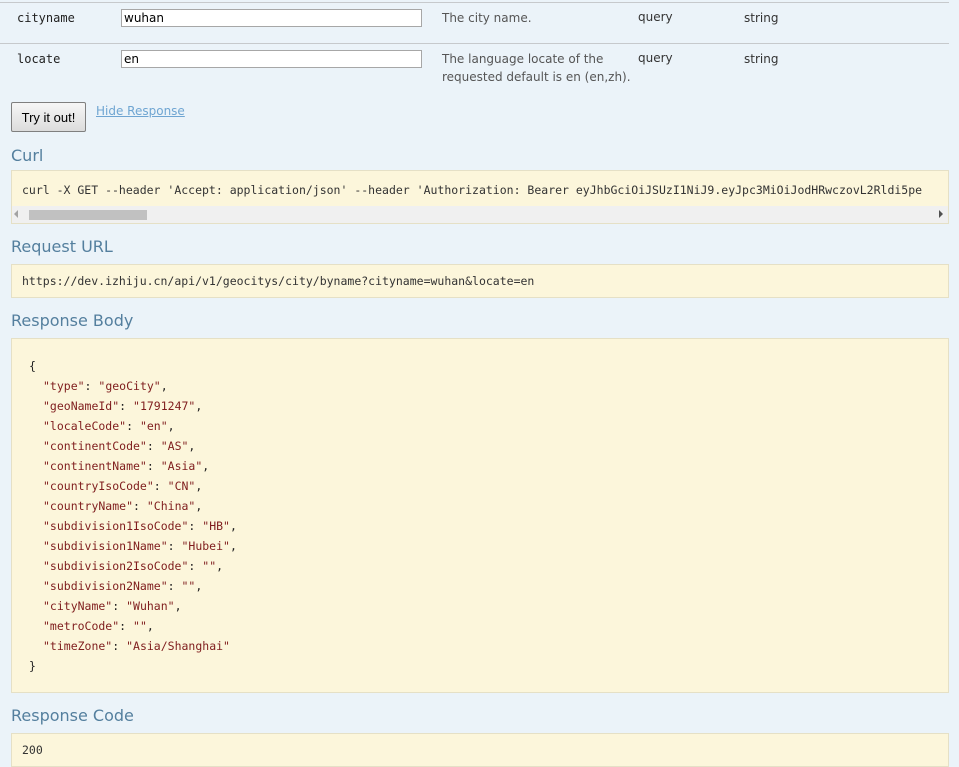 The width and height of the screenshot is (959, 767). Describe the element at coordinates (32, 666) in the screenshot. I see `json-close-brace: }` at that location.